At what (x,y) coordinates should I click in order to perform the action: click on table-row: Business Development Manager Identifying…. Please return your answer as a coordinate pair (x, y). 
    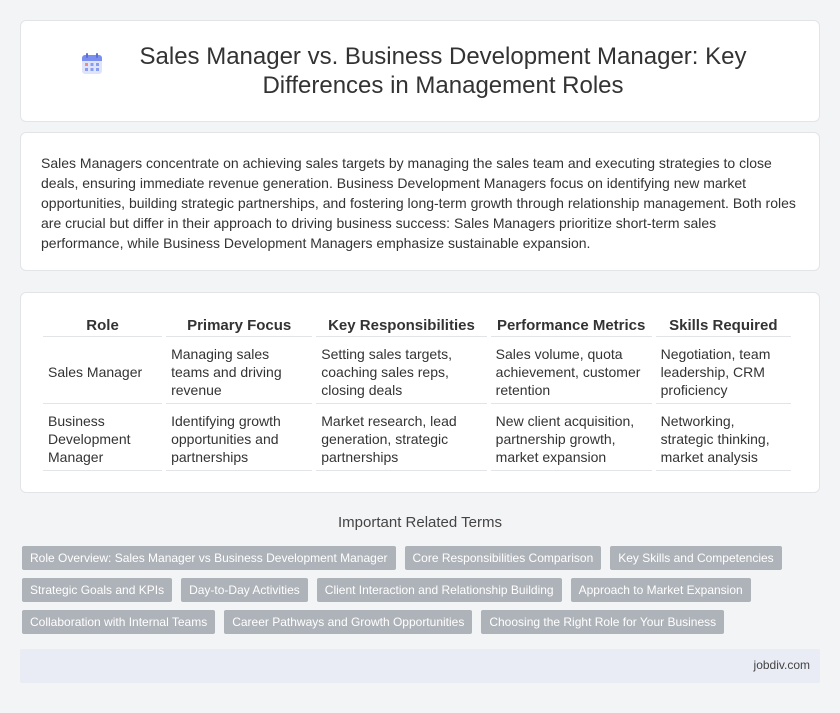
    Looking at the image, I should click on (417, 437).